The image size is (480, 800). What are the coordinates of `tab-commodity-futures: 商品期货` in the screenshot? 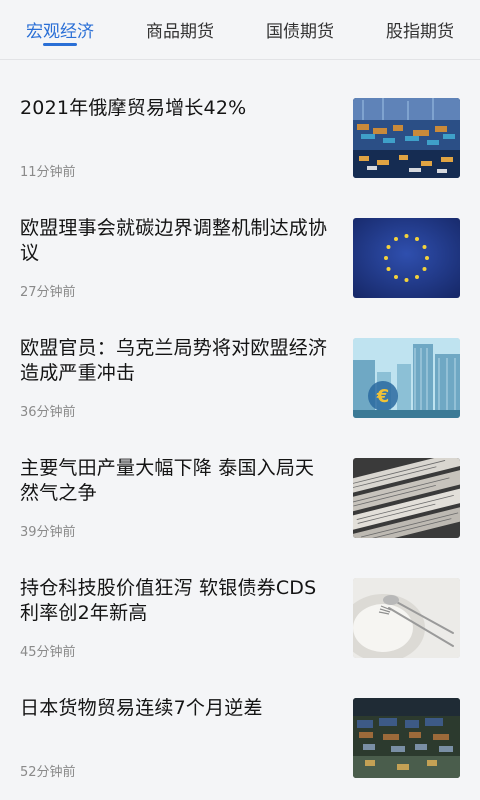 It's located at (180, 30).